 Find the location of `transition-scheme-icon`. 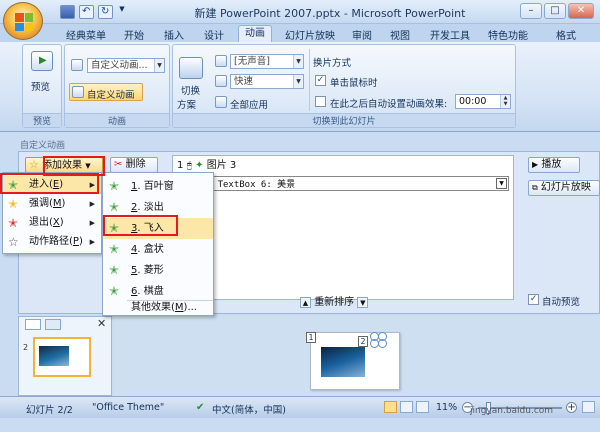

transition-scheme-icon is located at coordinates (191, 68).